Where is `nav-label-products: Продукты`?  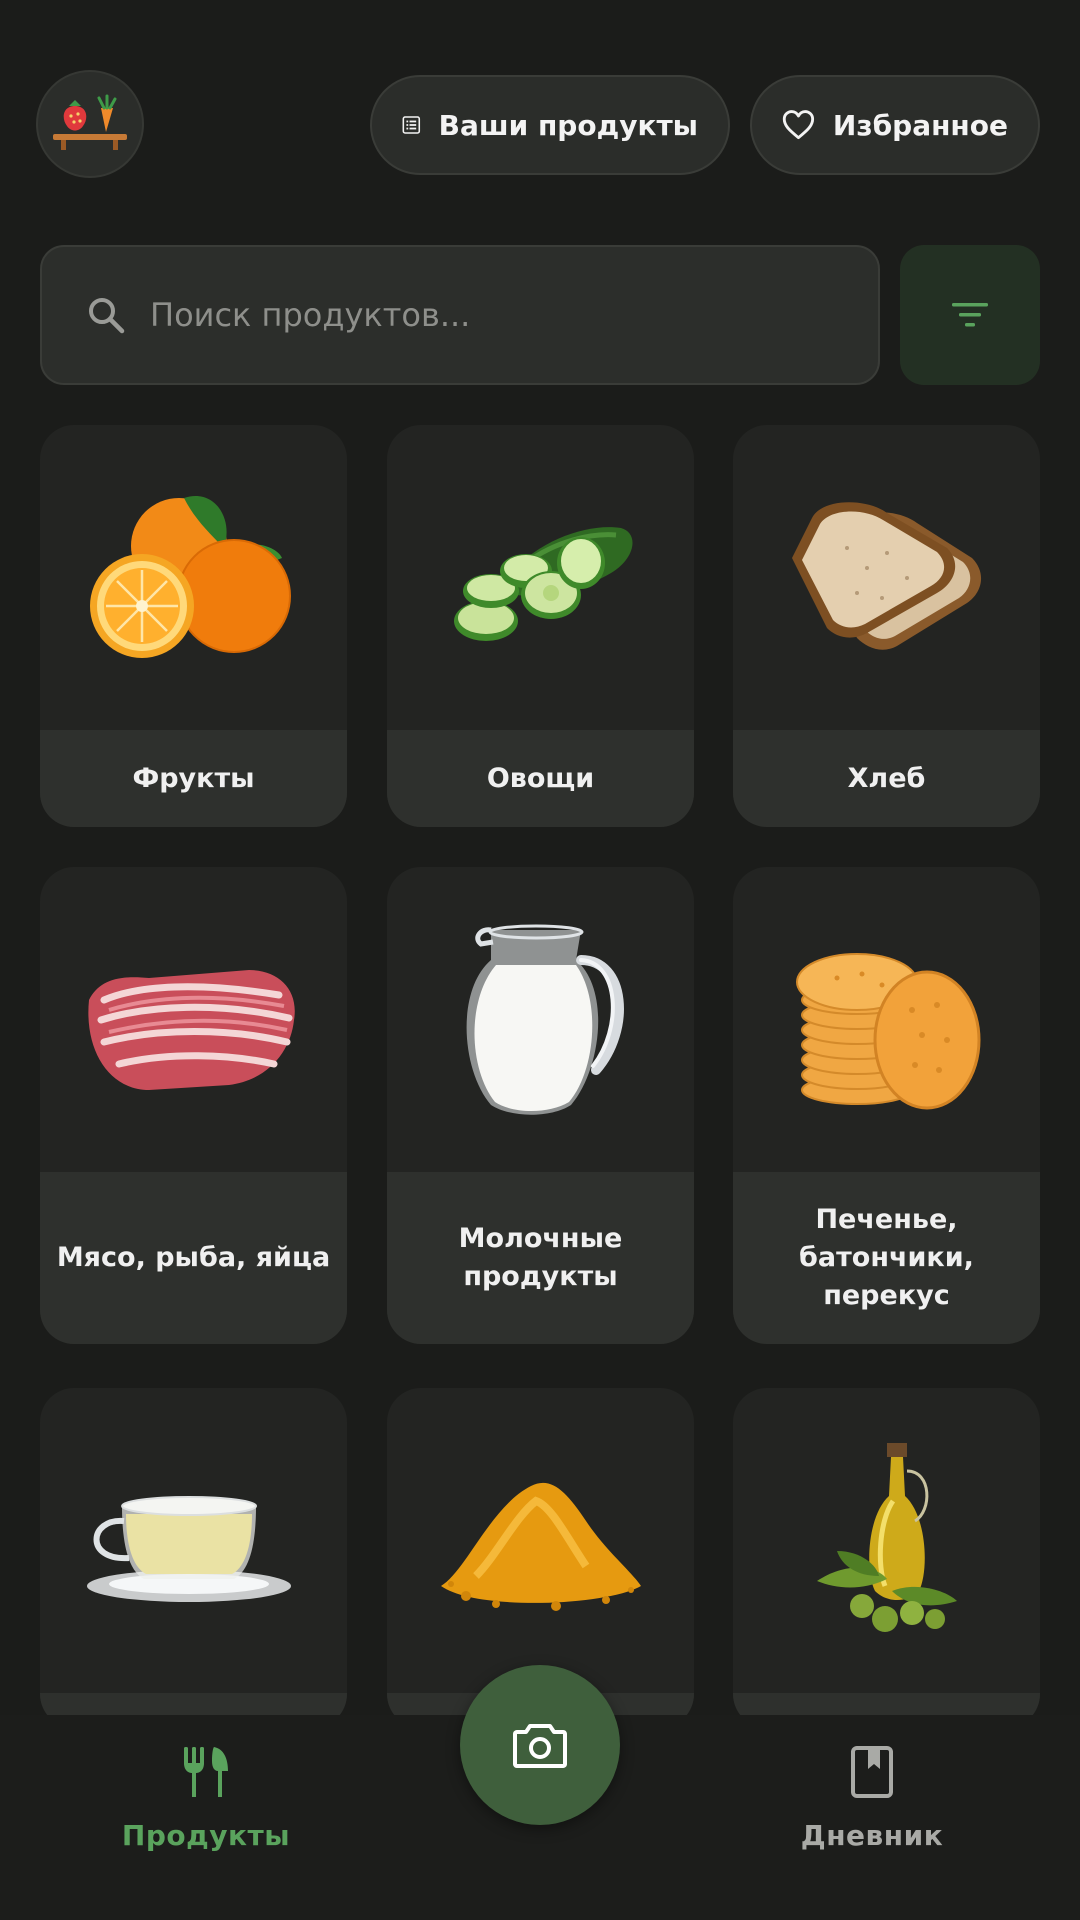 nav-label-products: Продукты is located at coordinates (206, 1835).